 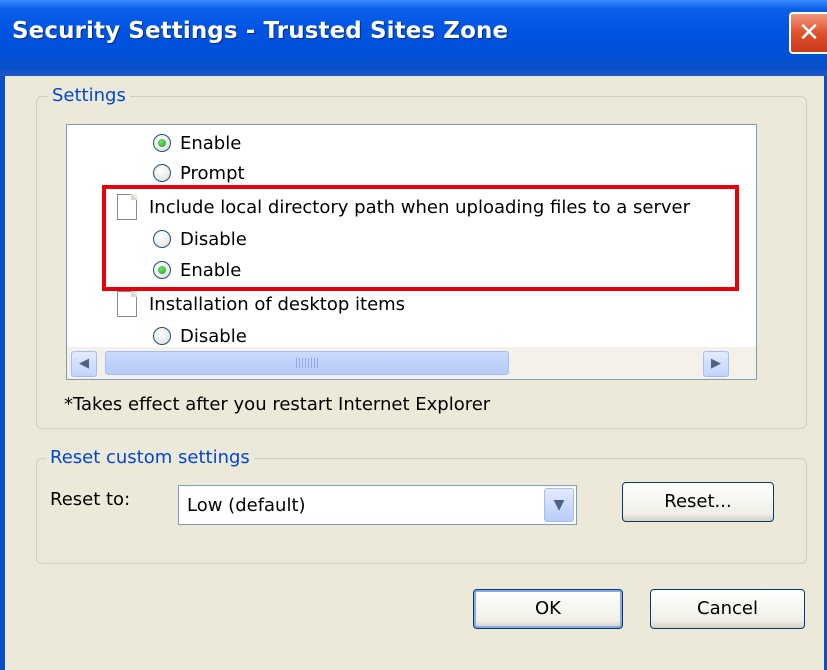 I want to click on scroll-grip-icon, so click(x=308, y=363).